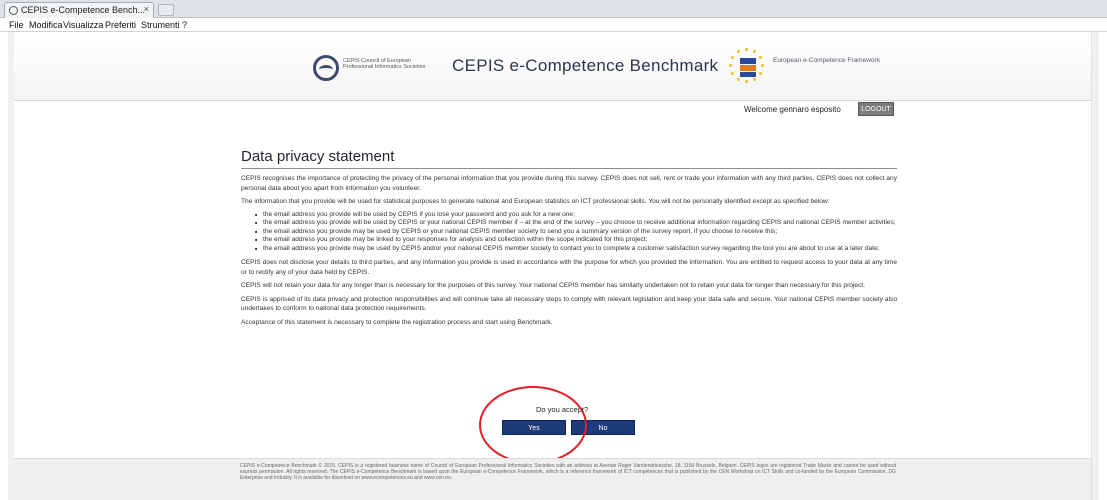 This screenshot has width=1107, height=500. Describe the element at coordinates (326, 68) in the screenshot. I see `cepis-logo-icon` at that location.